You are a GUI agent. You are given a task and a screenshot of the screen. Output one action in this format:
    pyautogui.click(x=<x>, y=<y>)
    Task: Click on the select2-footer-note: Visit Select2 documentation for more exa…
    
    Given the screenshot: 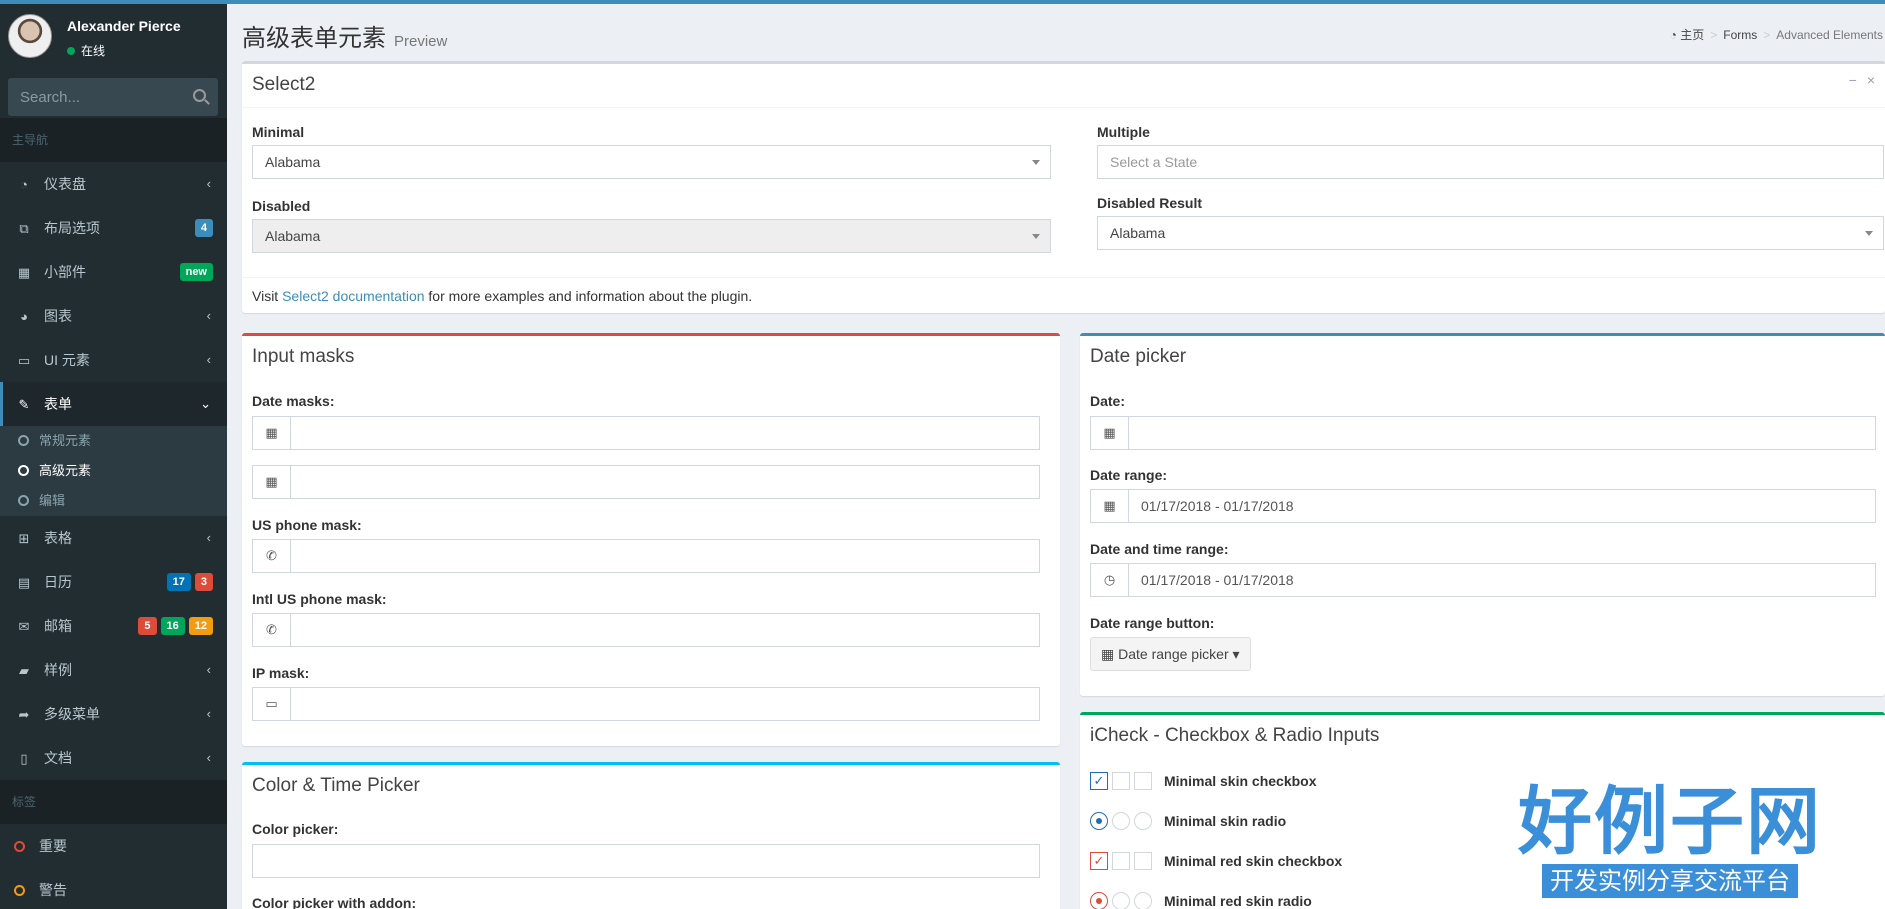 What is the action you would take?
    pyautogui.click(x=502, y=296)
    